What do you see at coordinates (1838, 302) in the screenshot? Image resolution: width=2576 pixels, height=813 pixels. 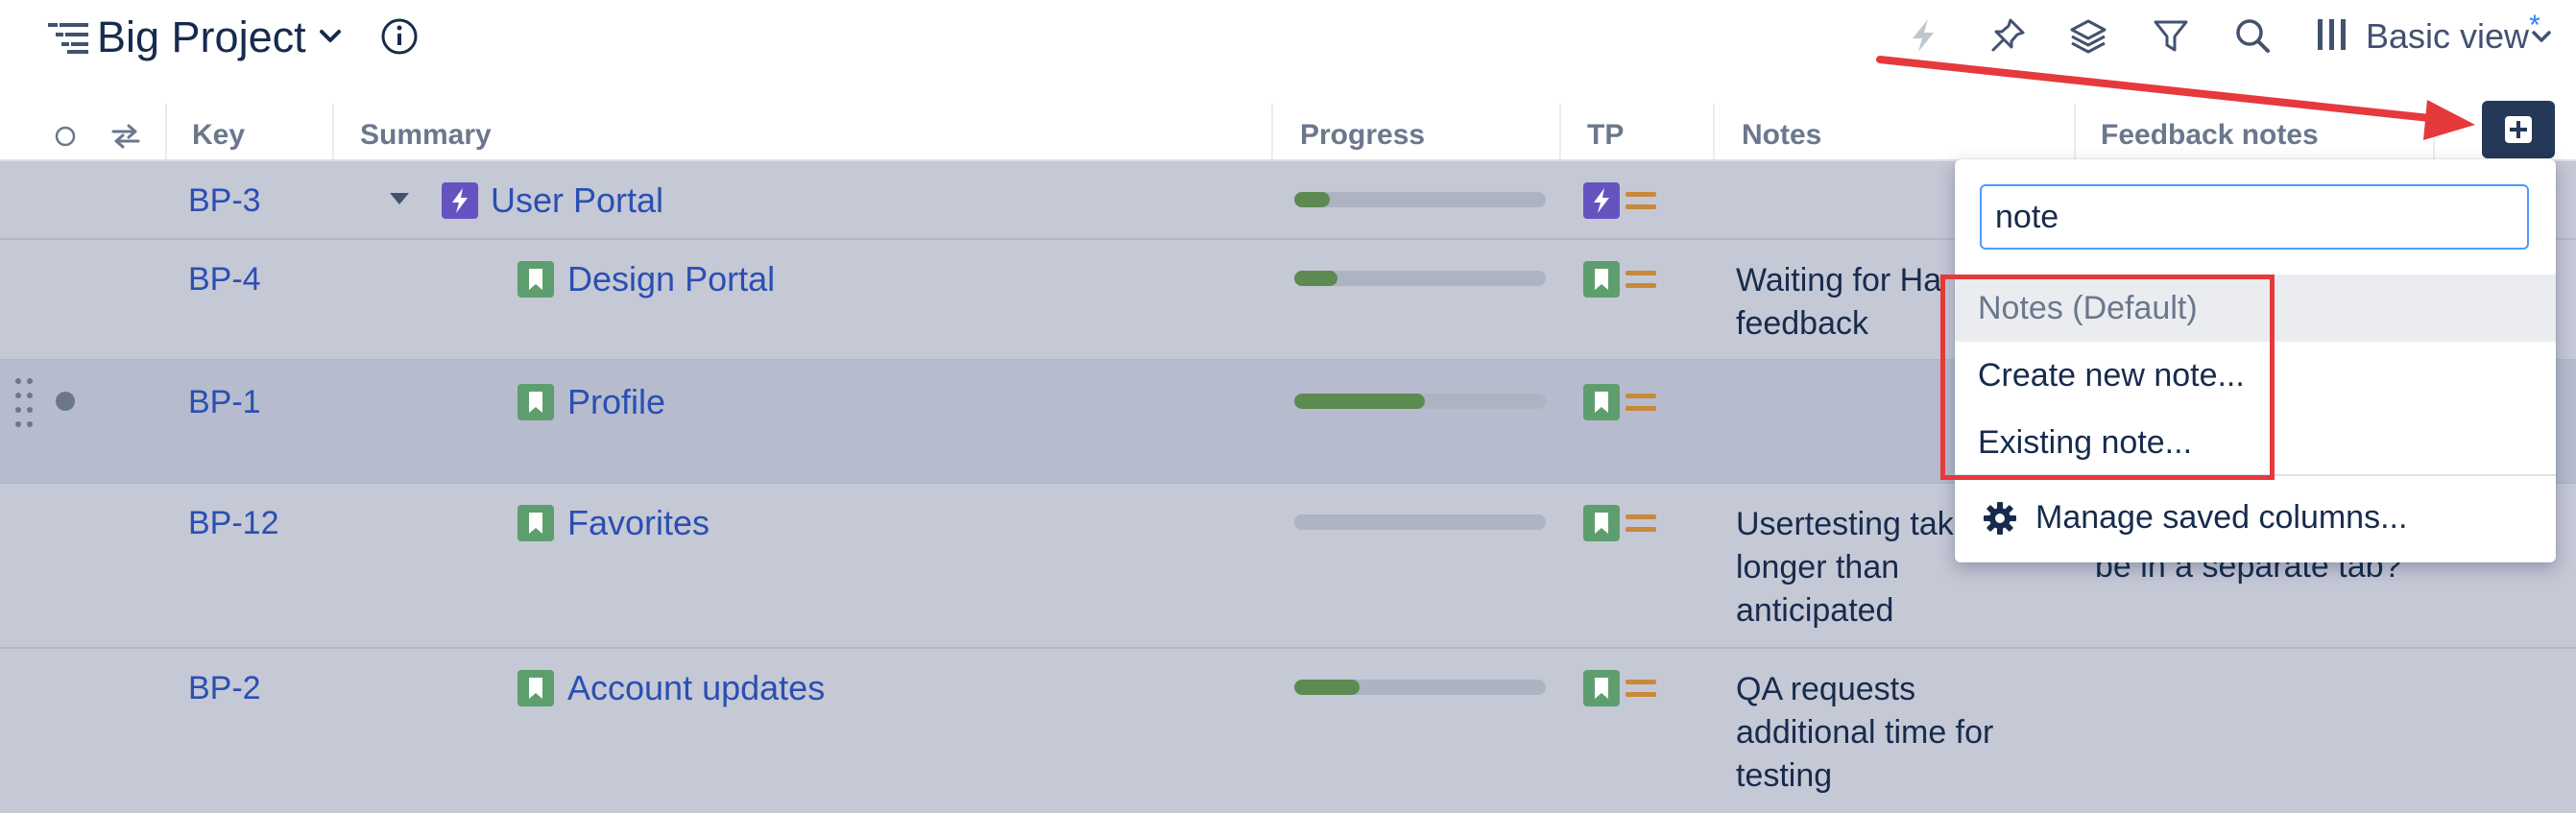 I see `notes-cell: Waiting for Ha feedback` at bounding box center [1838, 302].